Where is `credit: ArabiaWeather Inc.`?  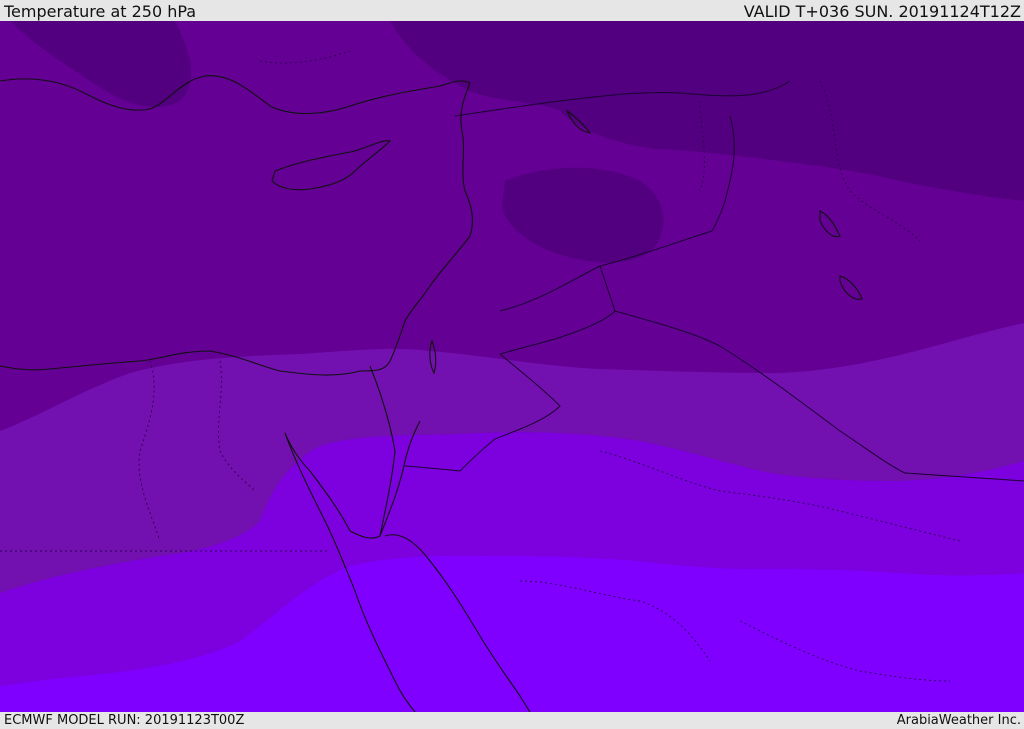 credit: ArabiaWeather Inc. is located at coordinates (958, 720).